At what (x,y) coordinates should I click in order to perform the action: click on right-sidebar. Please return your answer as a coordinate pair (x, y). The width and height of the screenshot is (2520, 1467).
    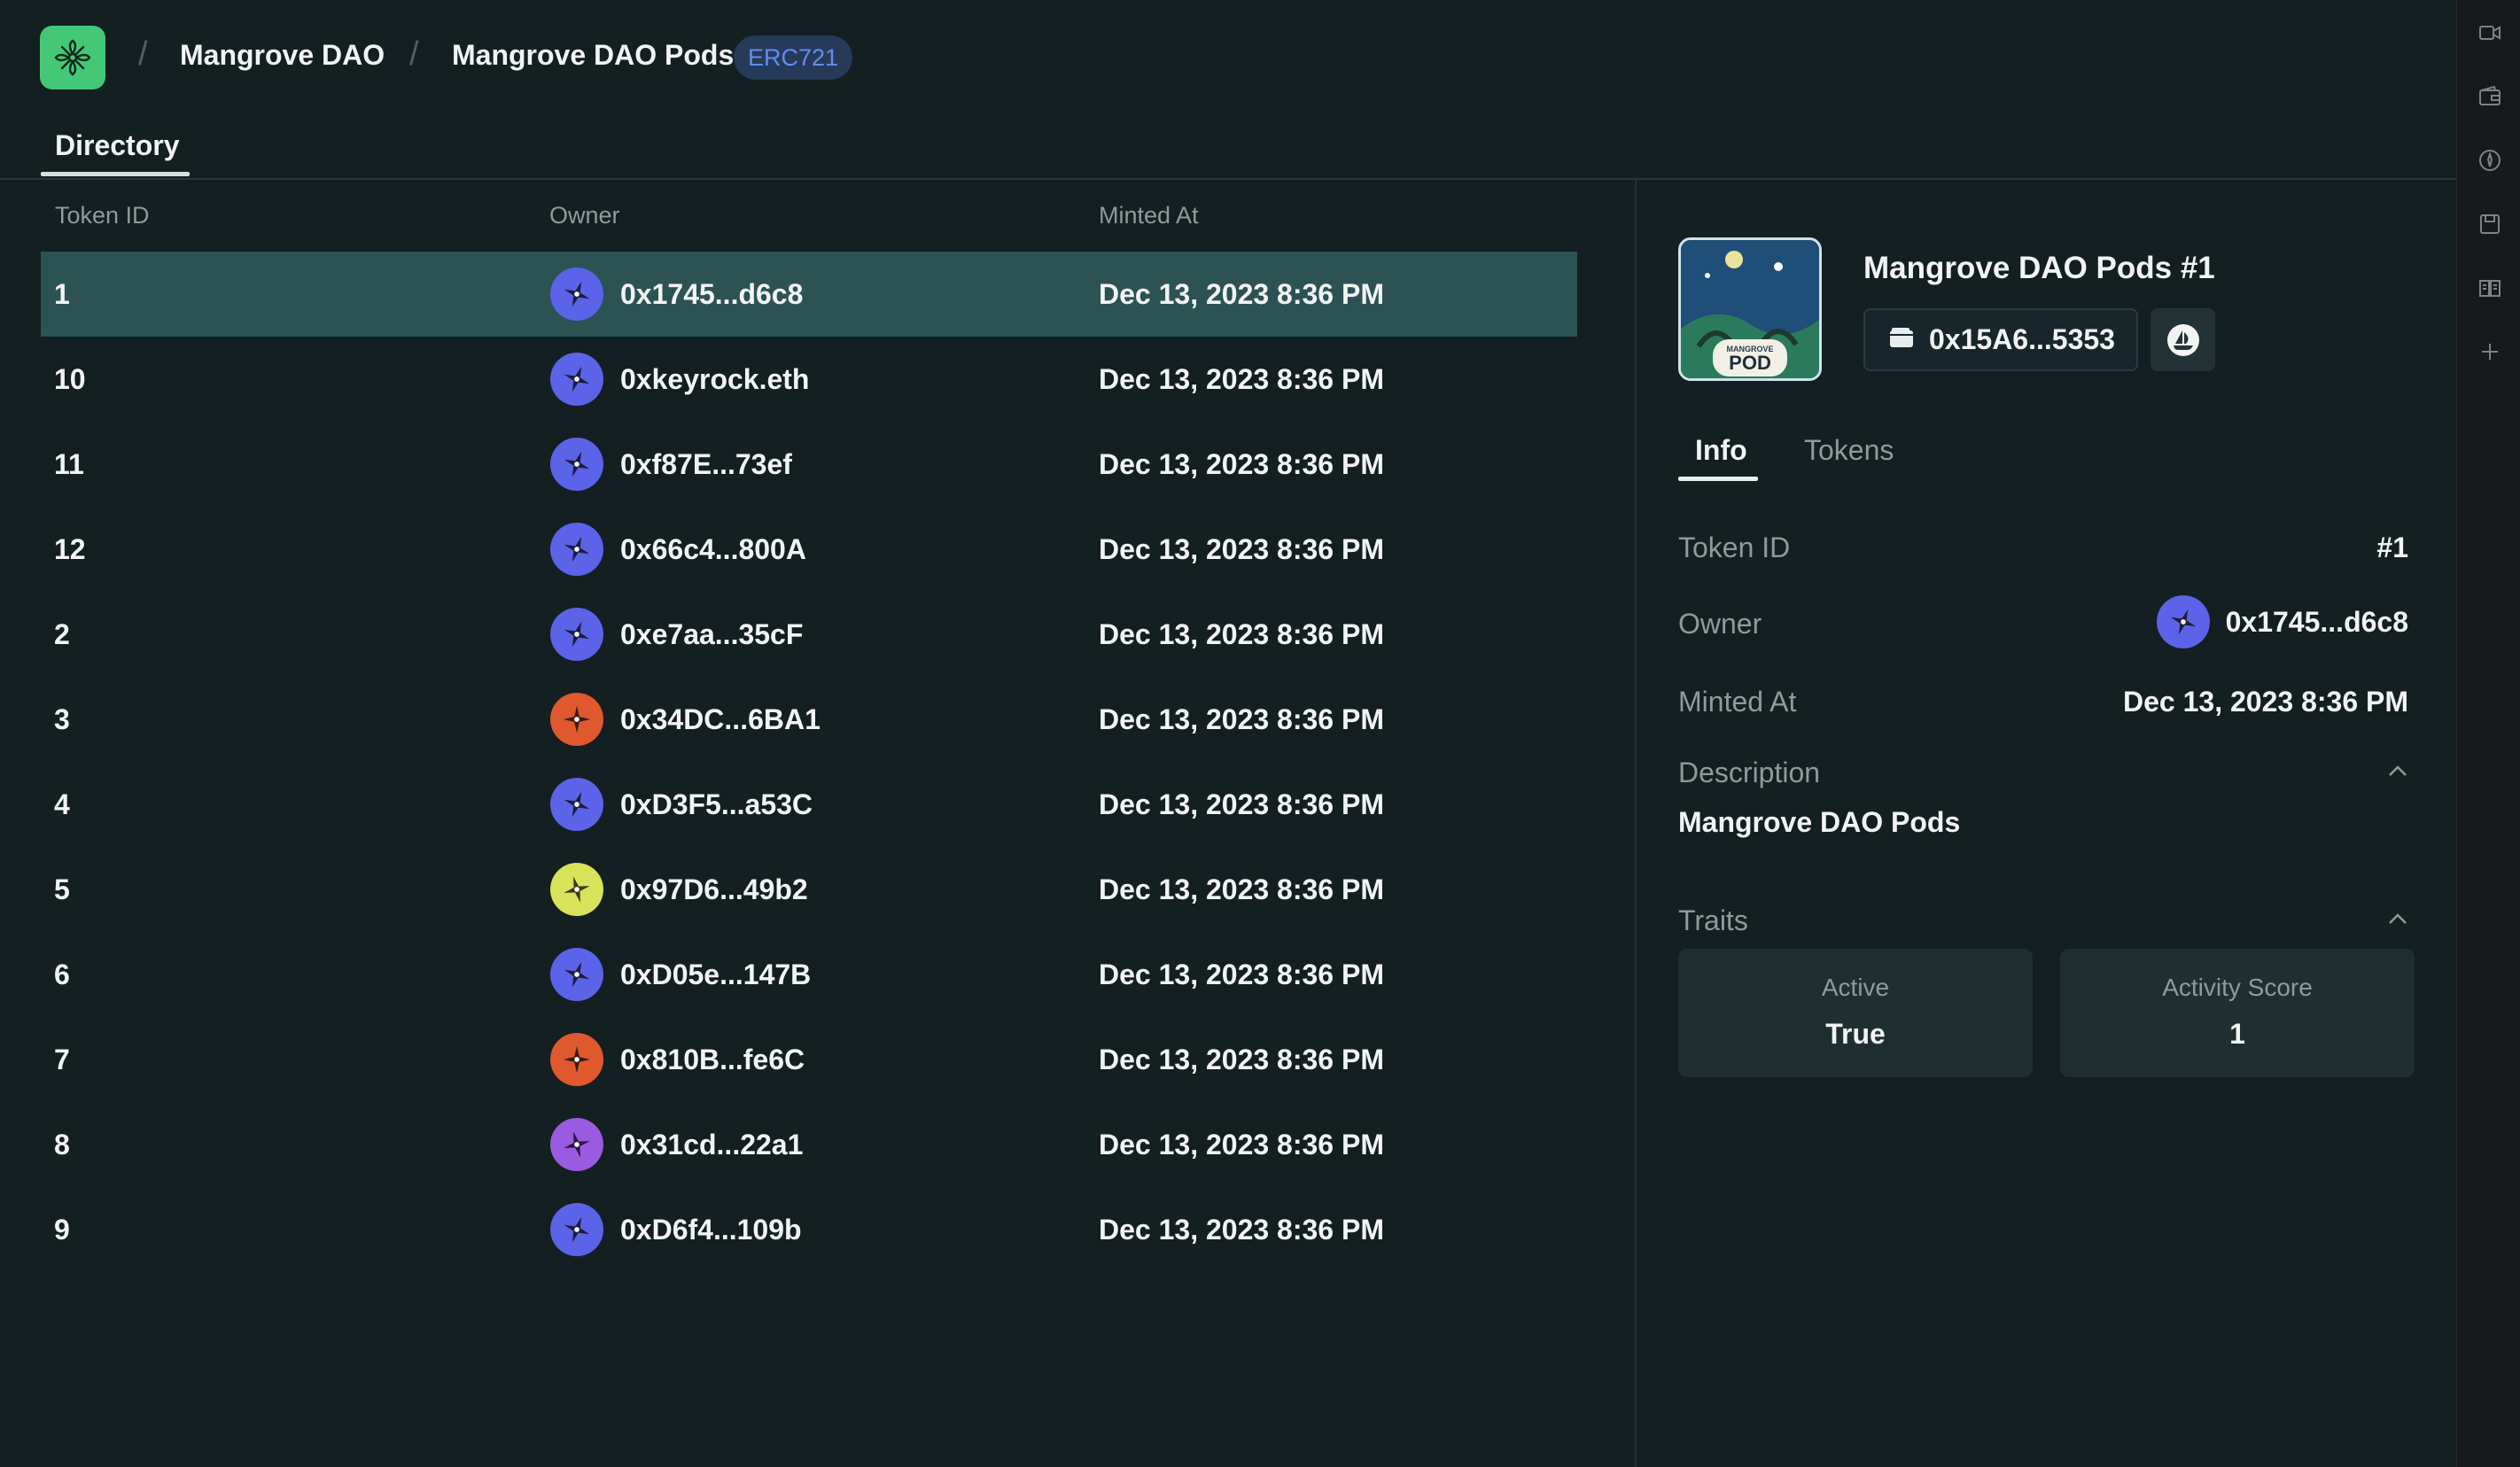
    Looking at the image, I should click on (2488, 733).